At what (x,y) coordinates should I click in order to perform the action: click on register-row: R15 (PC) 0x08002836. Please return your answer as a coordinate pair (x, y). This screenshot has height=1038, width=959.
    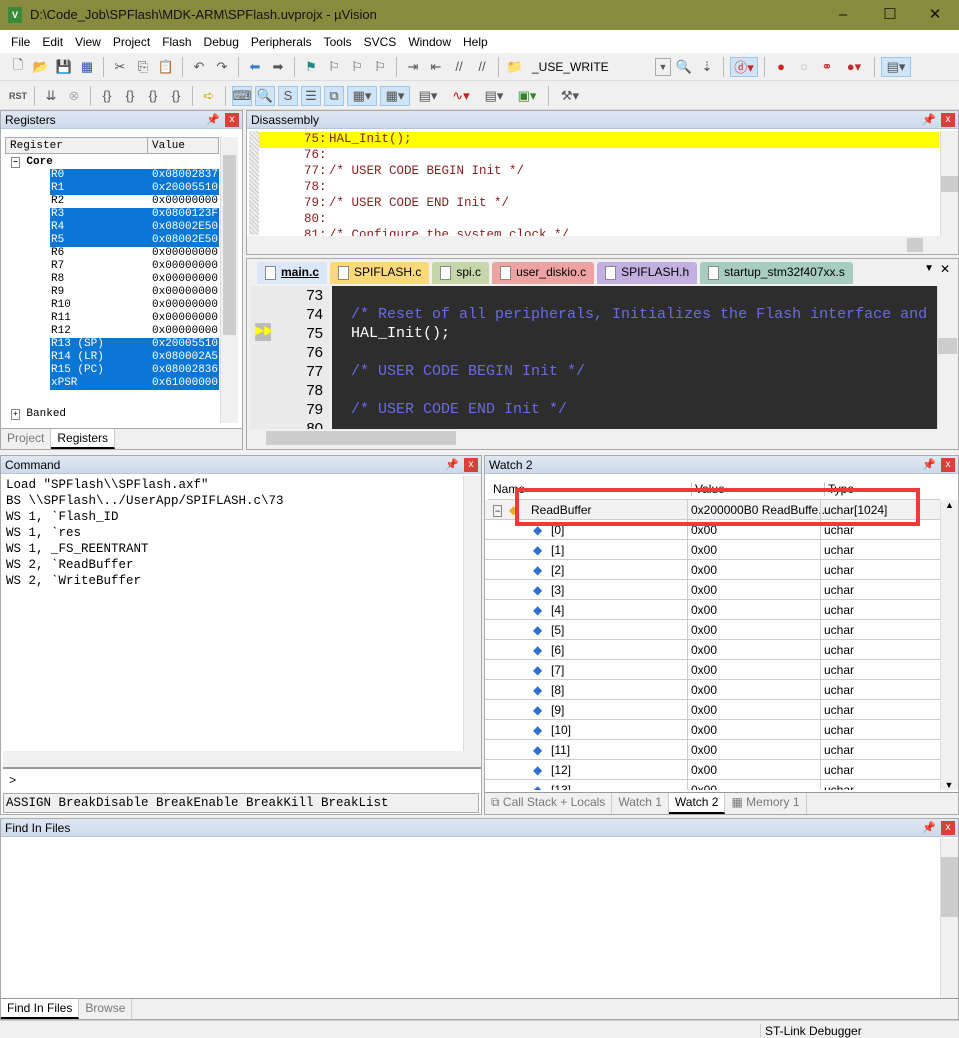
    Looking at the image, I should click on (110, 370).